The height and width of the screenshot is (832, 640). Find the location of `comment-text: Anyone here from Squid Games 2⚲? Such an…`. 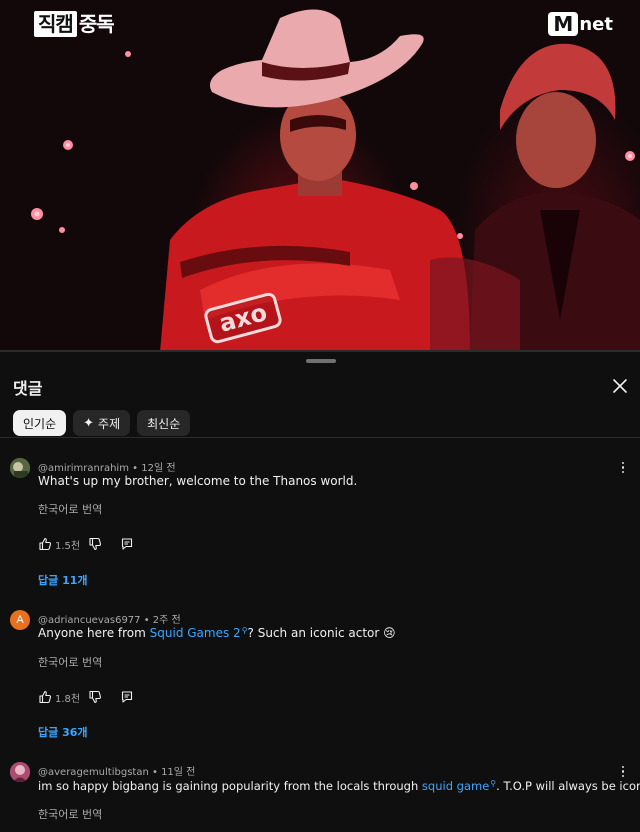

comment-text: Anyone here from Squid Games 2⚲? Such an… is located at coordinates (217, 633).